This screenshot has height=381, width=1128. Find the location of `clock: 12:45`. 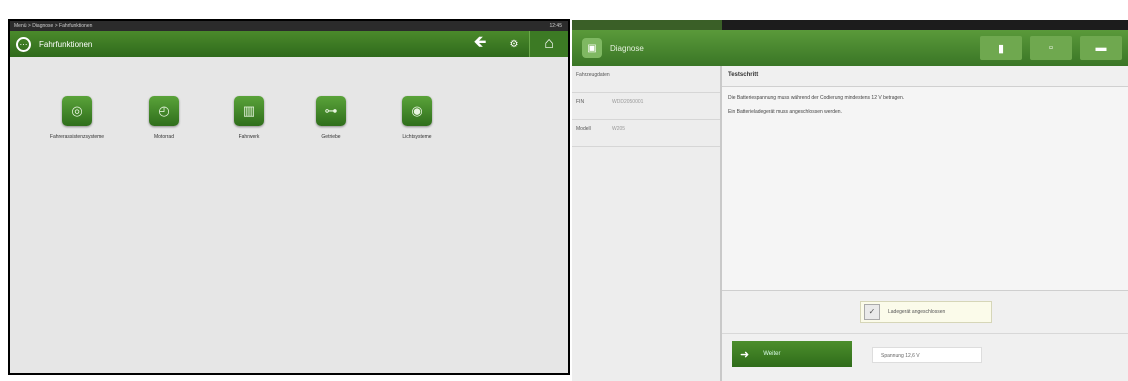

clock: 12:45 is located at coordinates (555, 26).